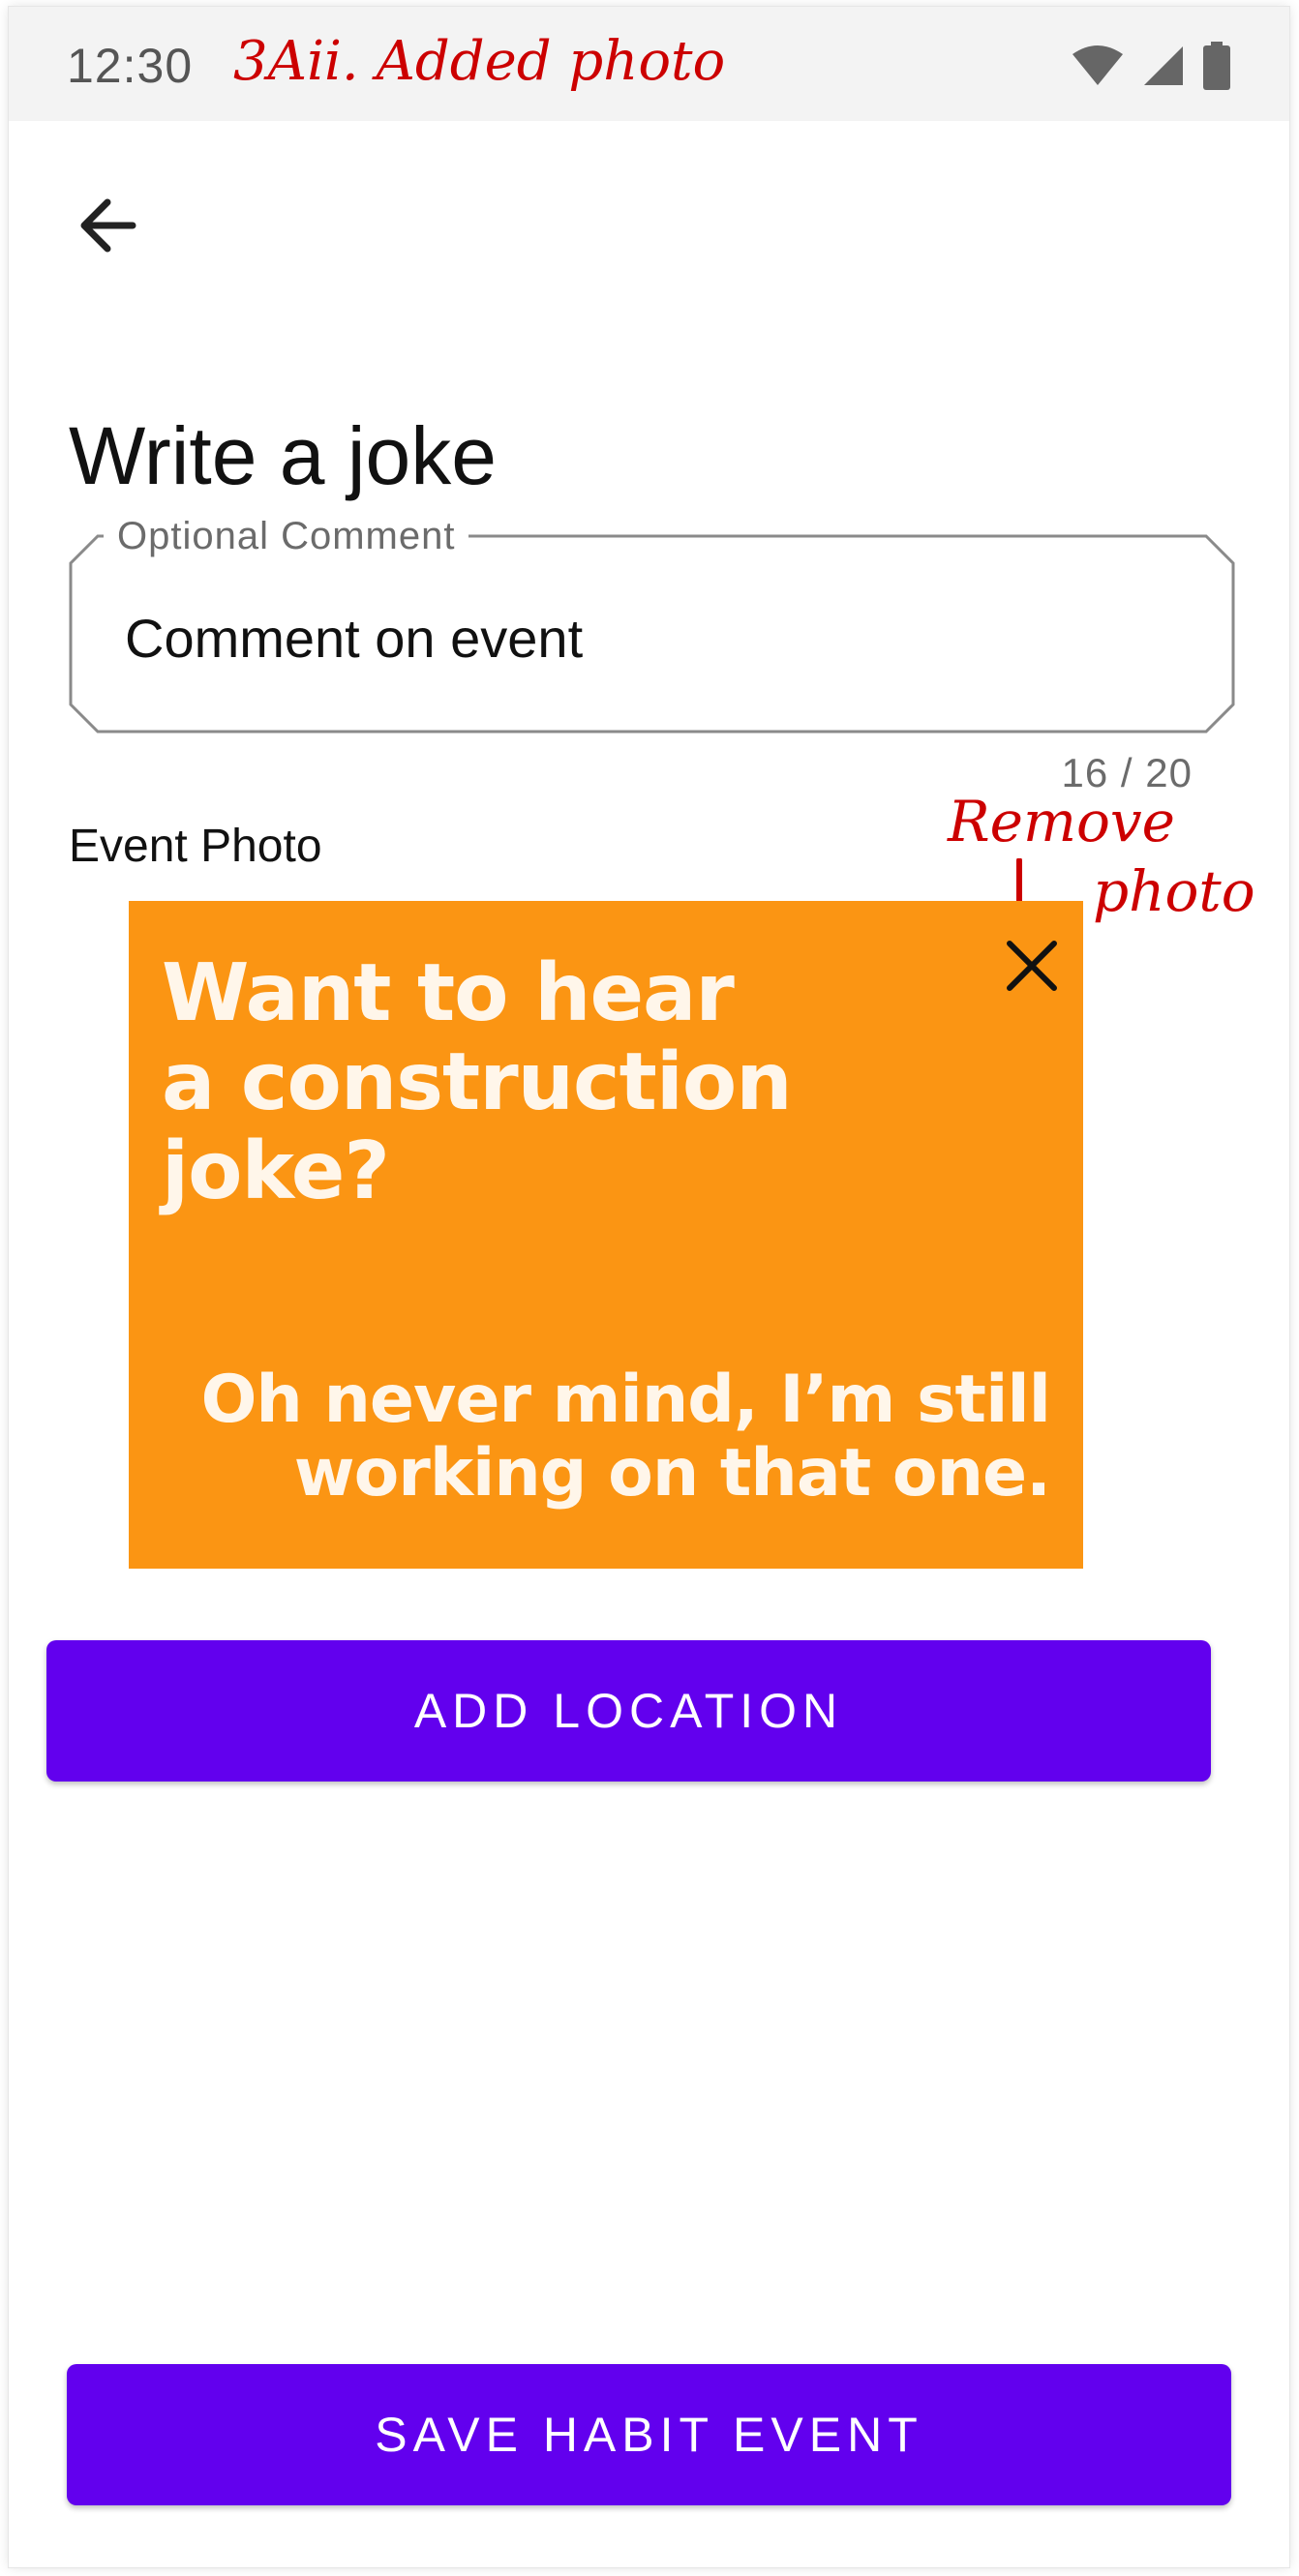 The width and height of the screenshot is (1299, 2576). I want to click on status-time: 12:30, so click(130, 66).